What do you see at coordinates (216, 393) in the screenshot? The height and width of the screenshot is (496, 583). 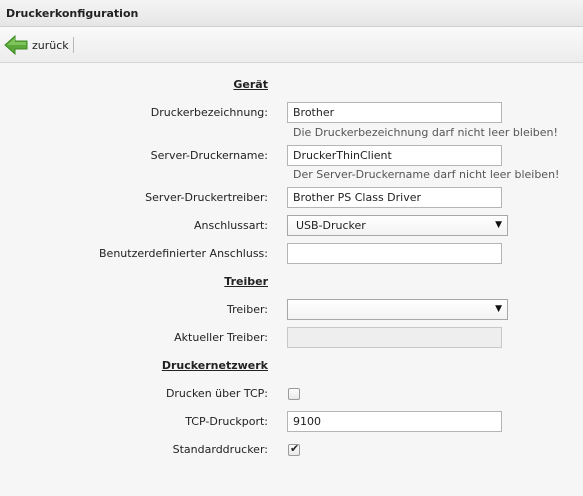 I see `print-over-tcp-label: Drucken über TCP:` at bounding box center [216, 393].